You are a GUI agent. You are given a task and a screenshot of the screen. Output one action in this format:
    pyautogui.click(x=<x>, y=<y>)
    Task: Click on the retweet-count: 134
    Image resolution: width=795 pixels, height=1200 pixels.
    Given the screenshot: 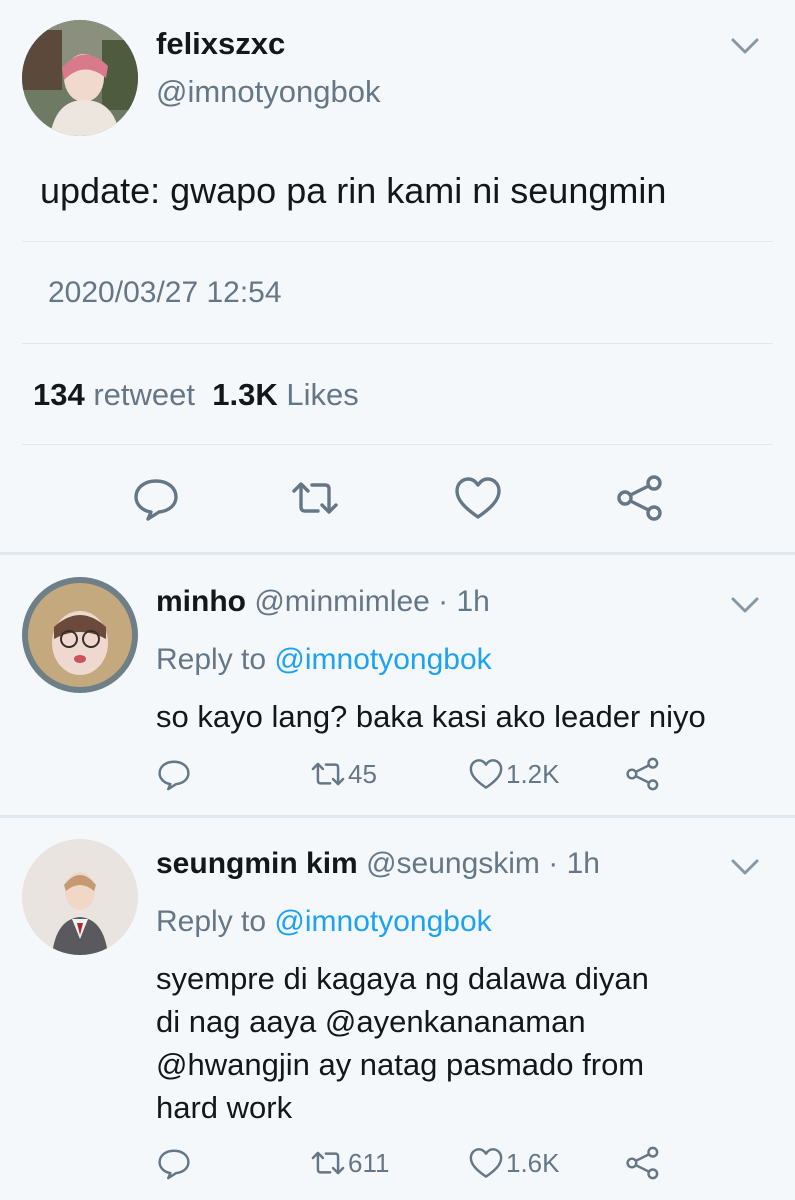 What is the action you would take?
    pyautogui.click(x=59, y=394)
    